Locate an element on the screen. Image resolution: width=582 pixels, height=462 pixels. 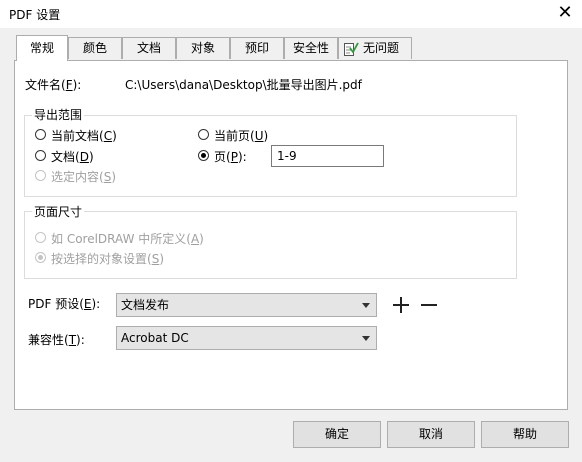
tab-general: 常规 is located at coordinates (42, 48).